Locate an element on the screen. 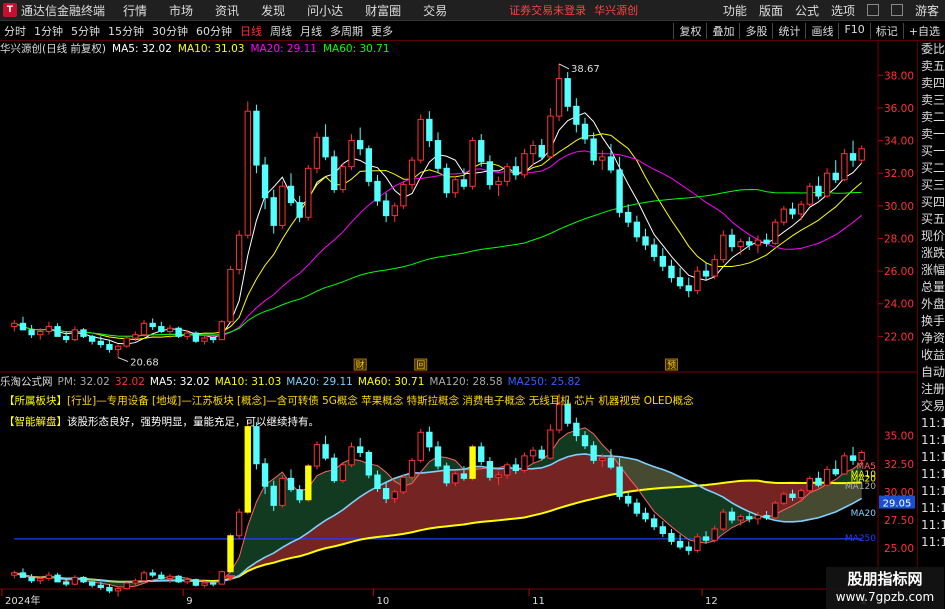 This screenshot has width=945, height=609. date-label: 2024年 is located at coordinates (22, 600).